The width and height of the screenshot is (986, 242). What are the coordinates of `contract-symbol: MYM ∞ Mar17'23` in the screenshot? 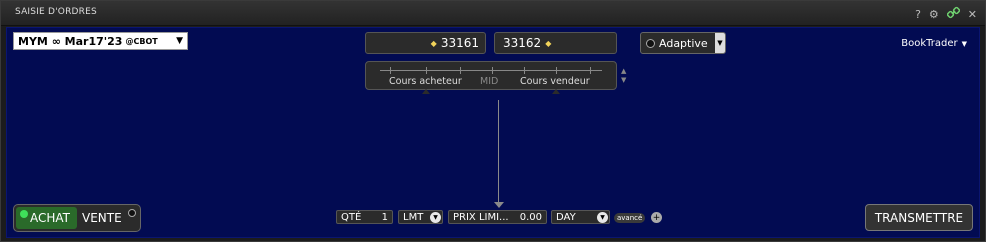 It's located at (70, 41).